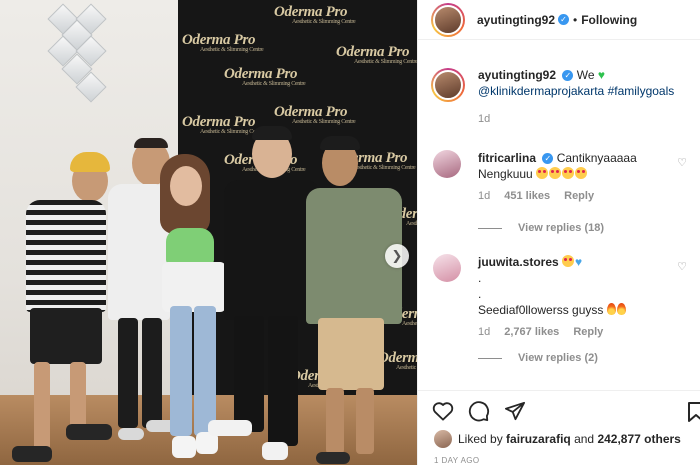 This screenshot has width=700, height=465. Describe the element at coordinates (90, 162) in the screenshot. I see `beanie` at that location.